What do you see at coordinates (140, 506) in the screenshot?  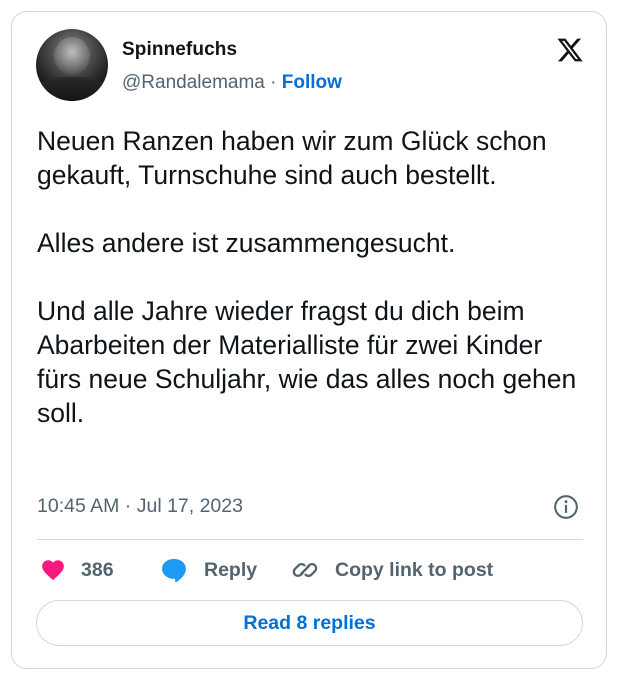 I see `tweet-timestamp: 10:45 AM · Jul 17, 2023` at bounding box center [140, 506].